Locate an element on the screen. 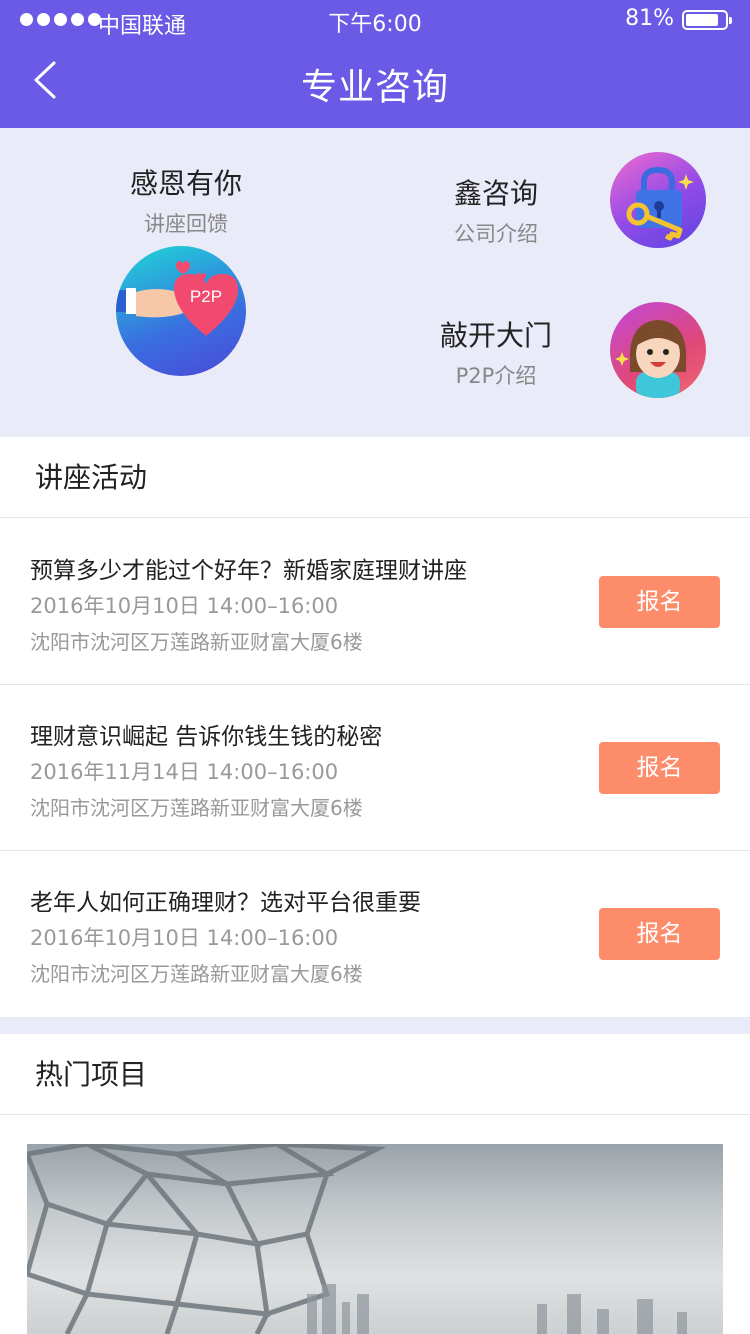  tile-title: 敲开大门 is located at coordinates (495, 335).